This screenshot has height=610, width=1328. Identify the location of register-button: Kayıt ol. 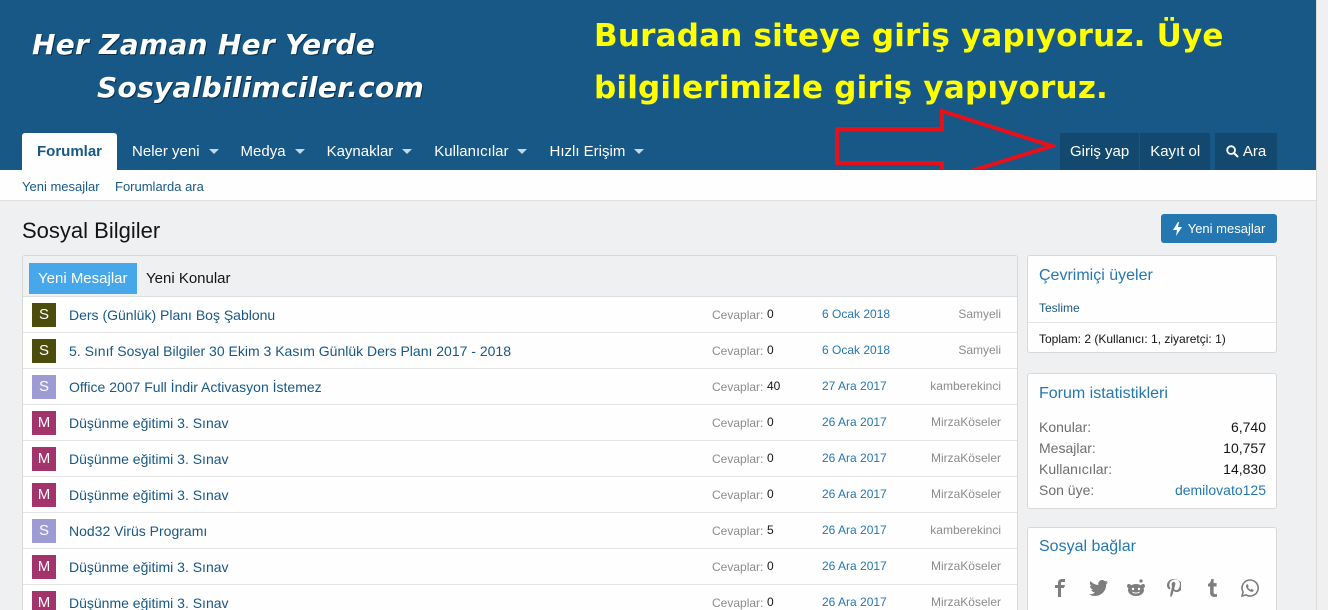
(1175, 151).